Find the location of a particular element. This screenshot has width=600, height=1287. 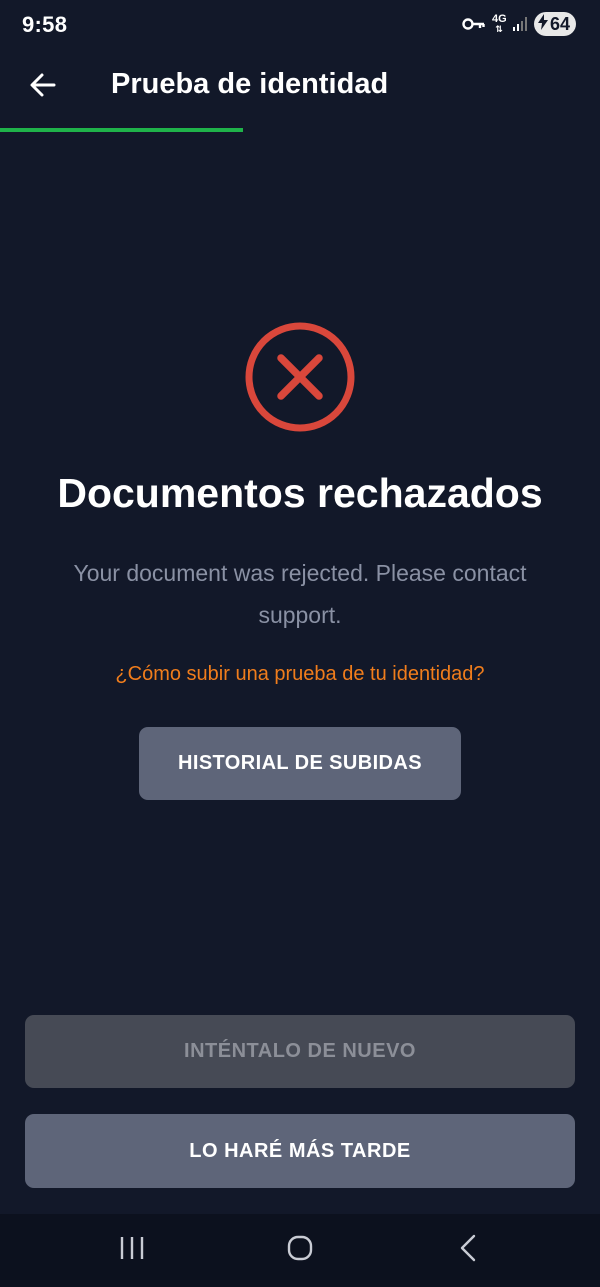

network-4g-icon: 4G ⇅ is located at coordinates (499, 24).